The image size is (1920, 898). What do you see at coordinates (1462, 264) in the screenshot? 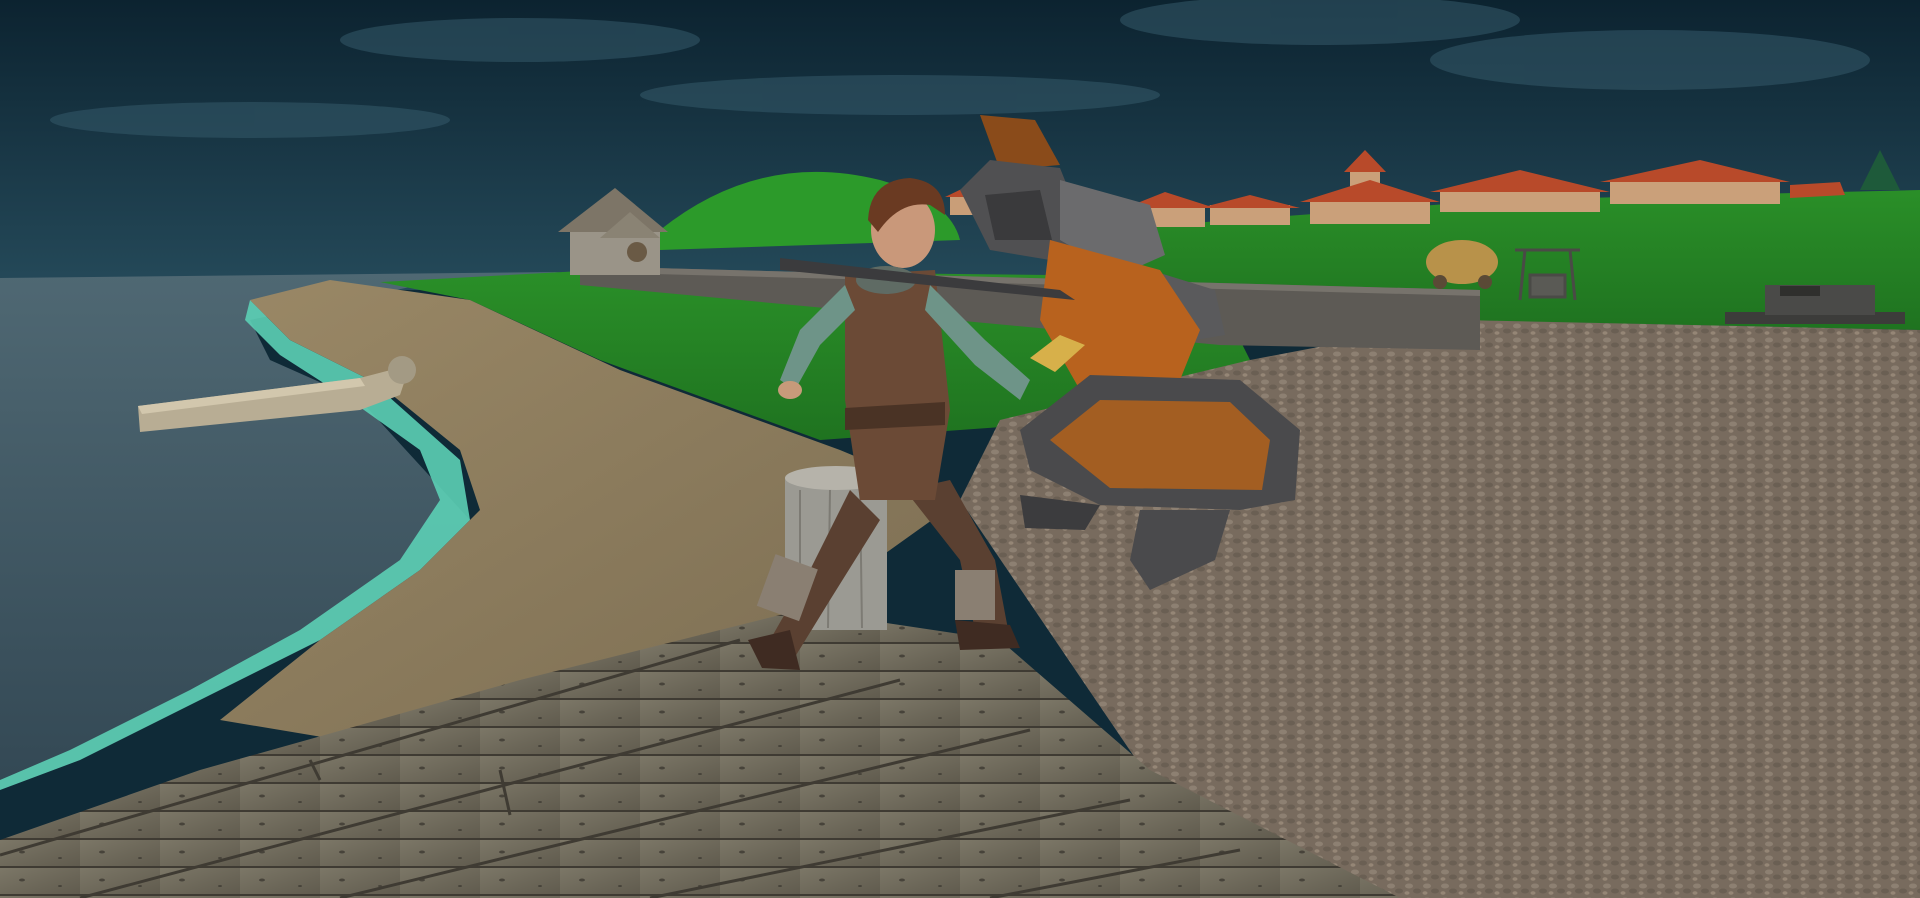
I see `hay-cart` at bounding box center [1462, 264].